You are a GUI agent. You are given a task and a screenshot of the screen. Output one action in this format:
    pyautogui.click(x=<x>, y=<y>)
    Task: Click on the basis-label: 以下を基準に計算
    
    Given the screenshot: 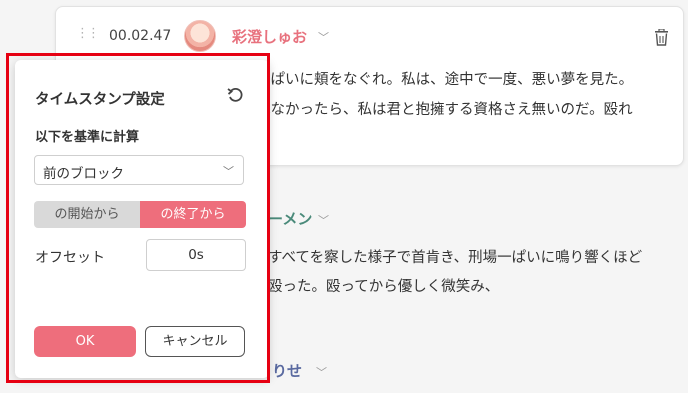 What is the action you would take?
    pyautogui.click(x=87, y=137)
    